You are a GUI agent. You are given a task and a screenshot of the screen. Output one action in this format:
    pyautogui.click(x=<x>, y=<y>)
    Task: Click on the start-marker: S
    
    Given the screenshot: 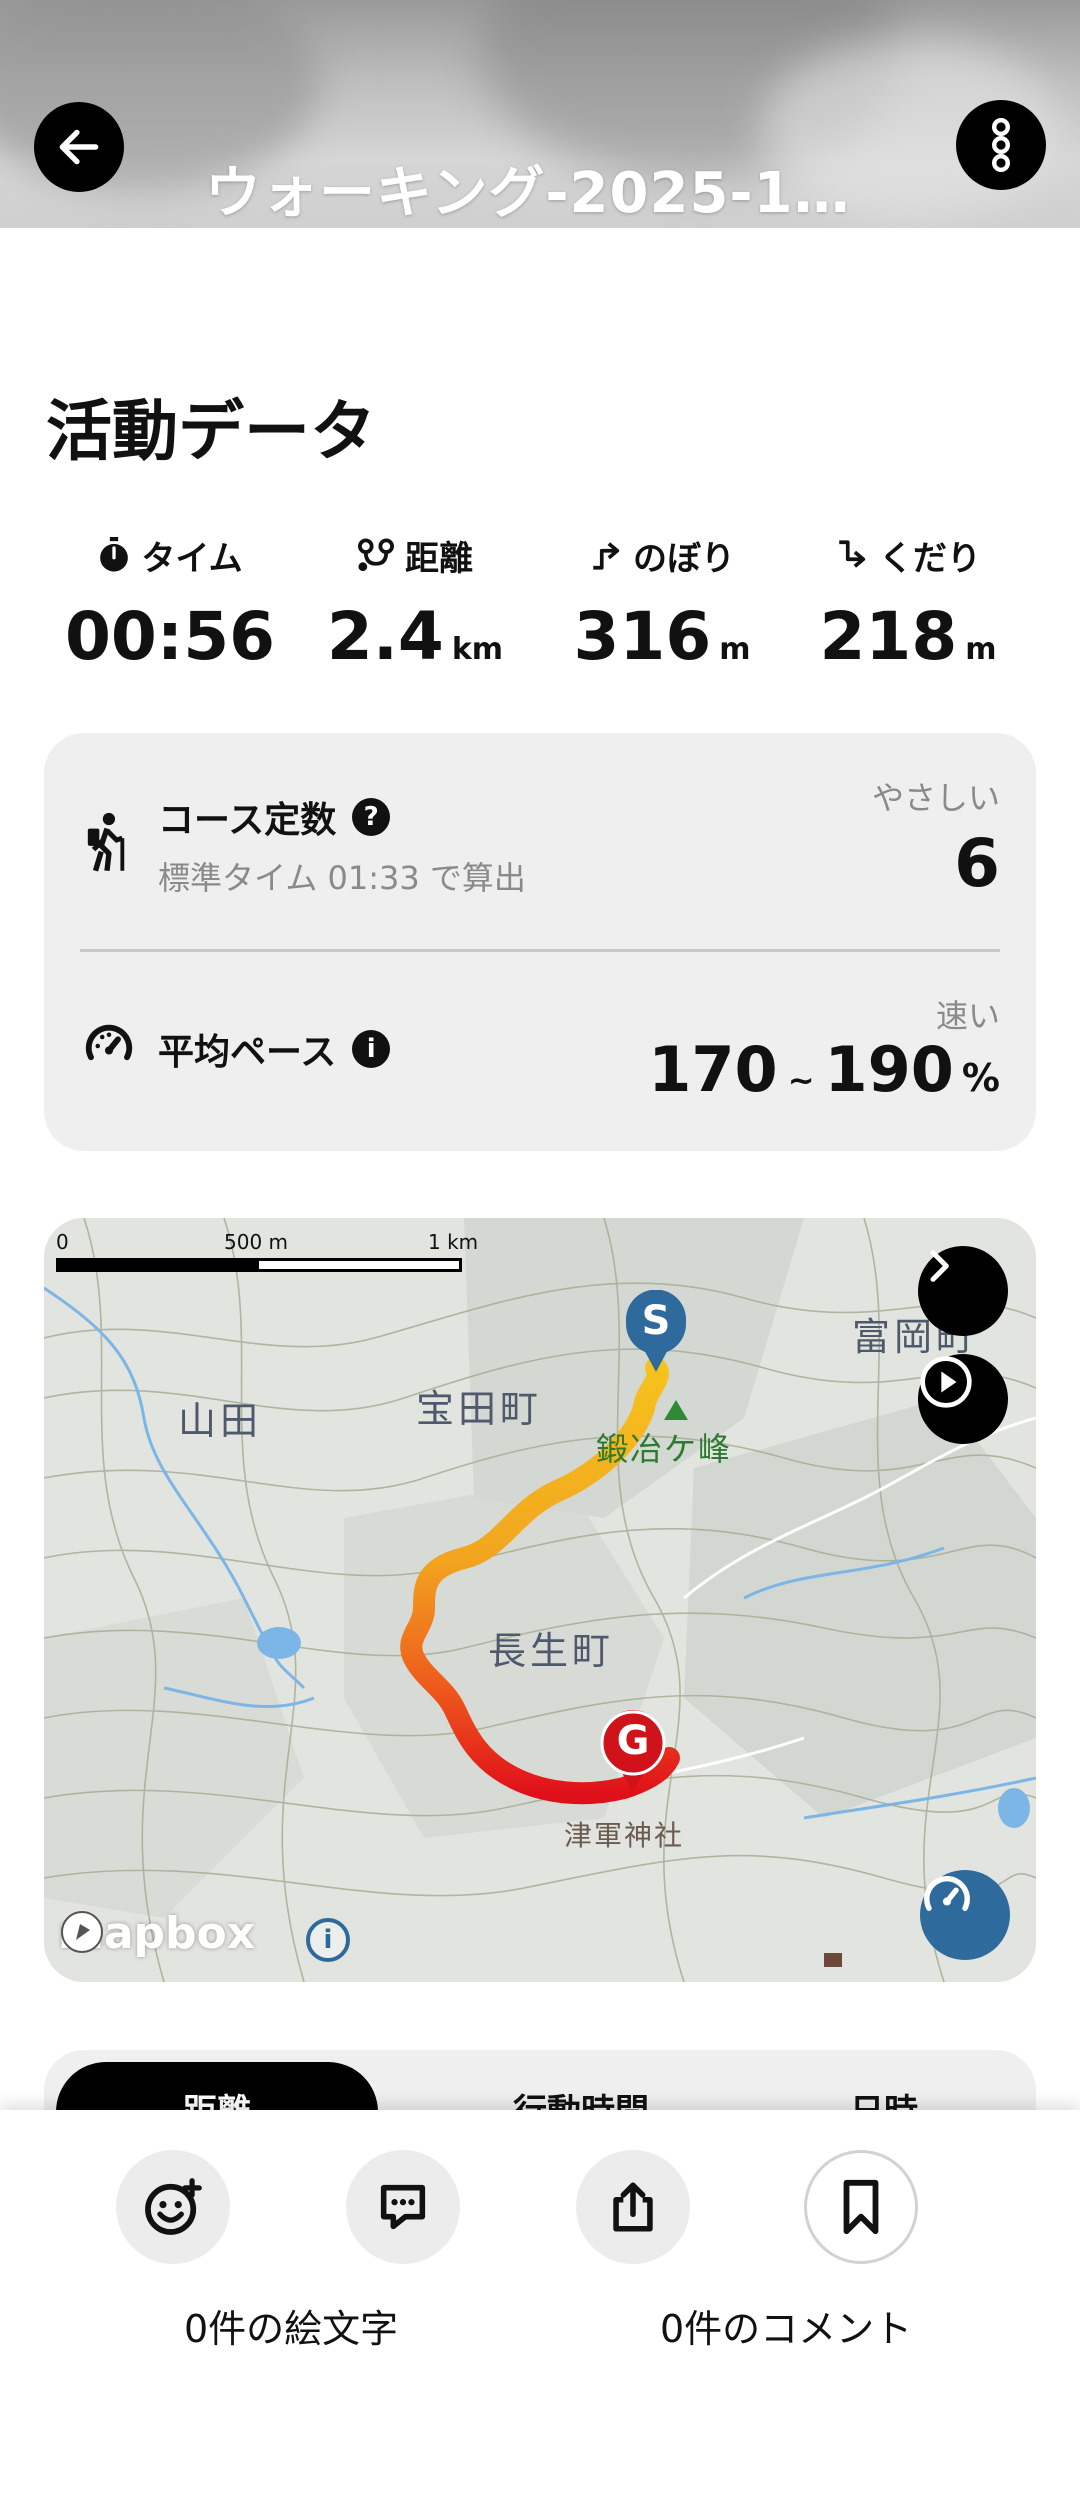 What is the action you would take?
    pyautogui.click(x=656, y=1332)
    